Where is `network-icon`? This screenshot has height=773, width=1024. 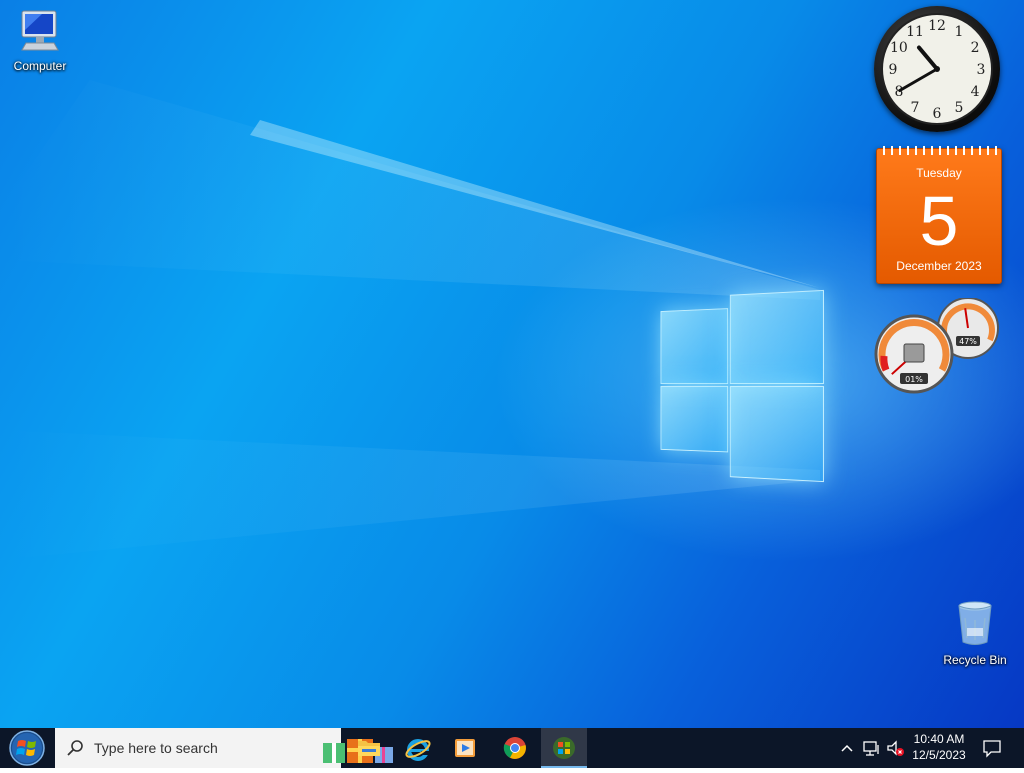
network-icon is located at coordinates (872, 748).